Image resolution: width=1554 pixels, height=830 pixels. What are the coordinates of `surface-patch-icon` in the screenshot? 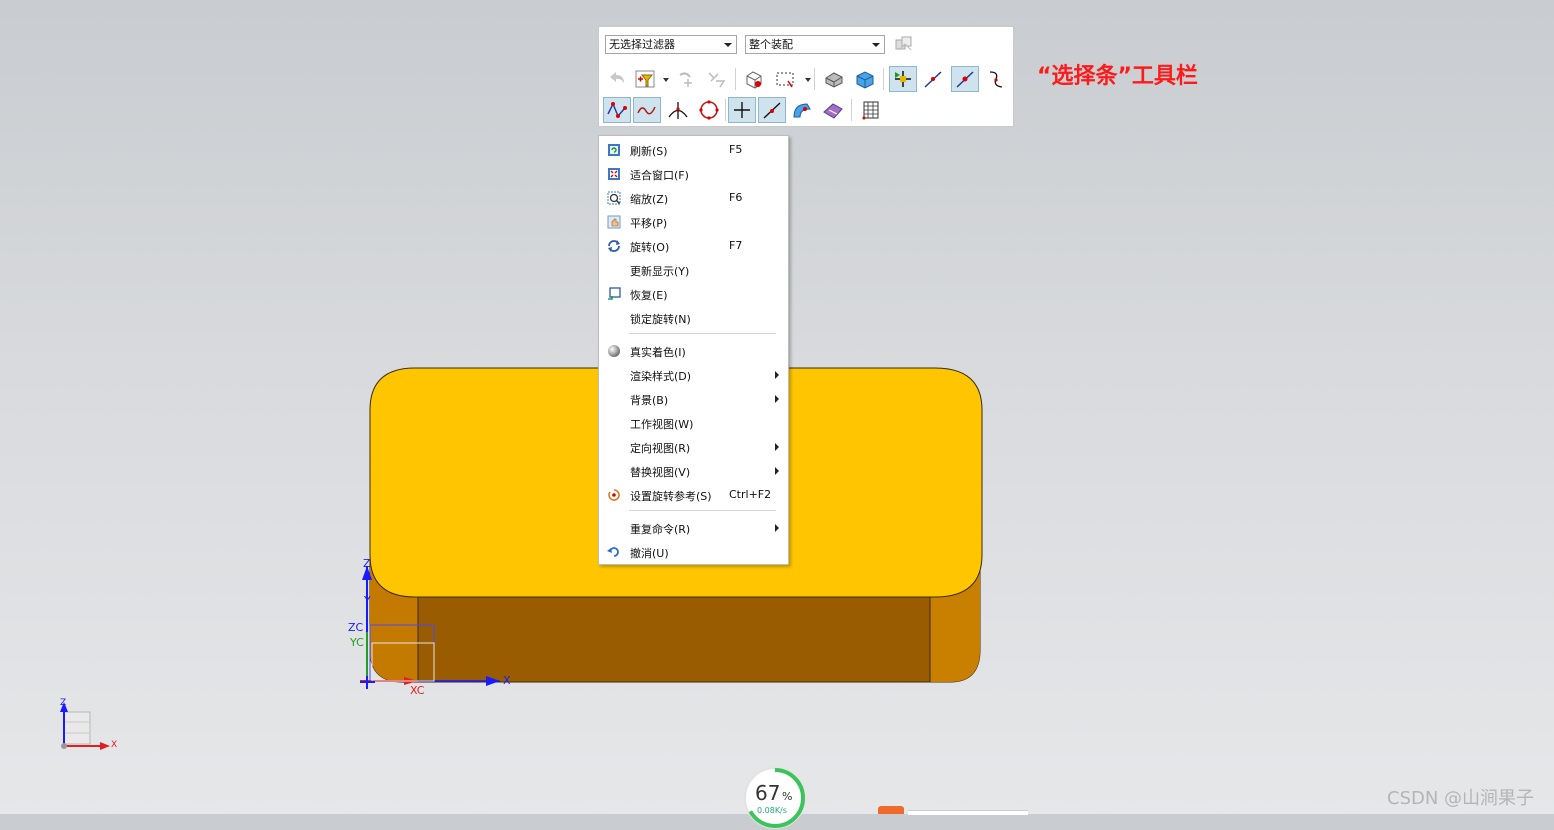 It's located at (833, 111).